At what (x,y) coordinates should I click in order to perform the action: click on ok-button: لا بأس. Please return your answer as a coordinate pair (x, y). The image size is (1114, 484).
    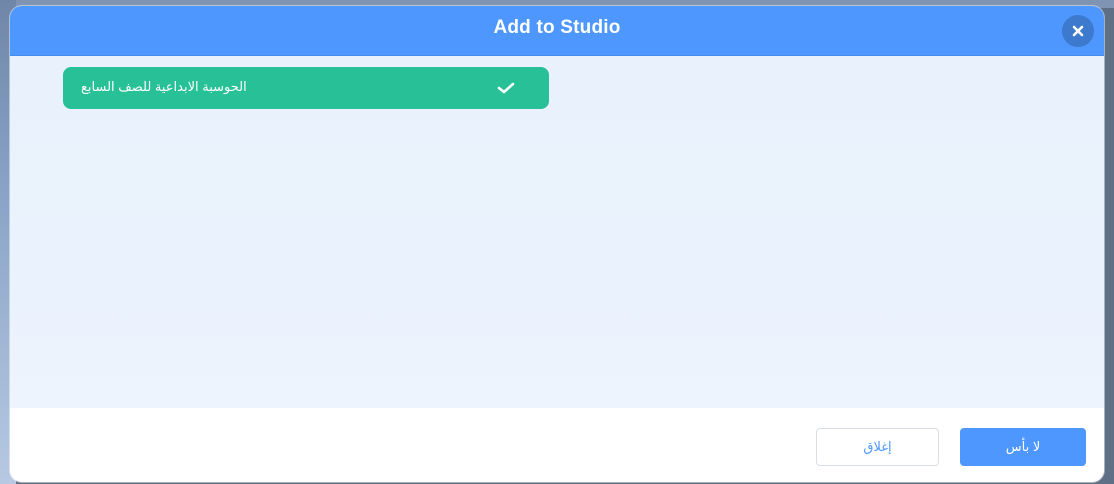
    Looking at the image, I should click on (1023, 447).